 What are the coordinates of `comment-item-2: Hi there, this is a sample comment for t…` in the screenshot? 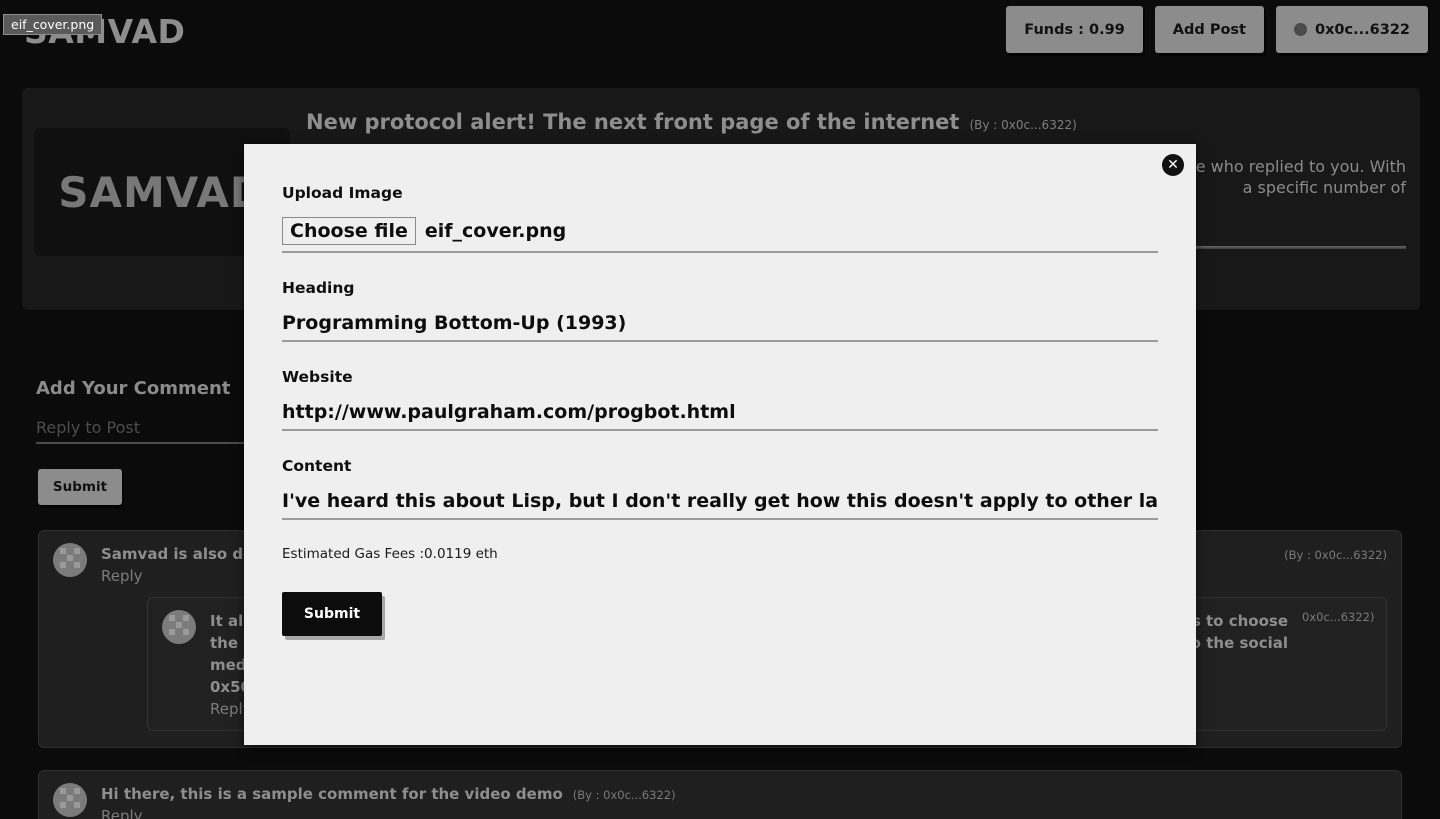 It's located at (720, 794).